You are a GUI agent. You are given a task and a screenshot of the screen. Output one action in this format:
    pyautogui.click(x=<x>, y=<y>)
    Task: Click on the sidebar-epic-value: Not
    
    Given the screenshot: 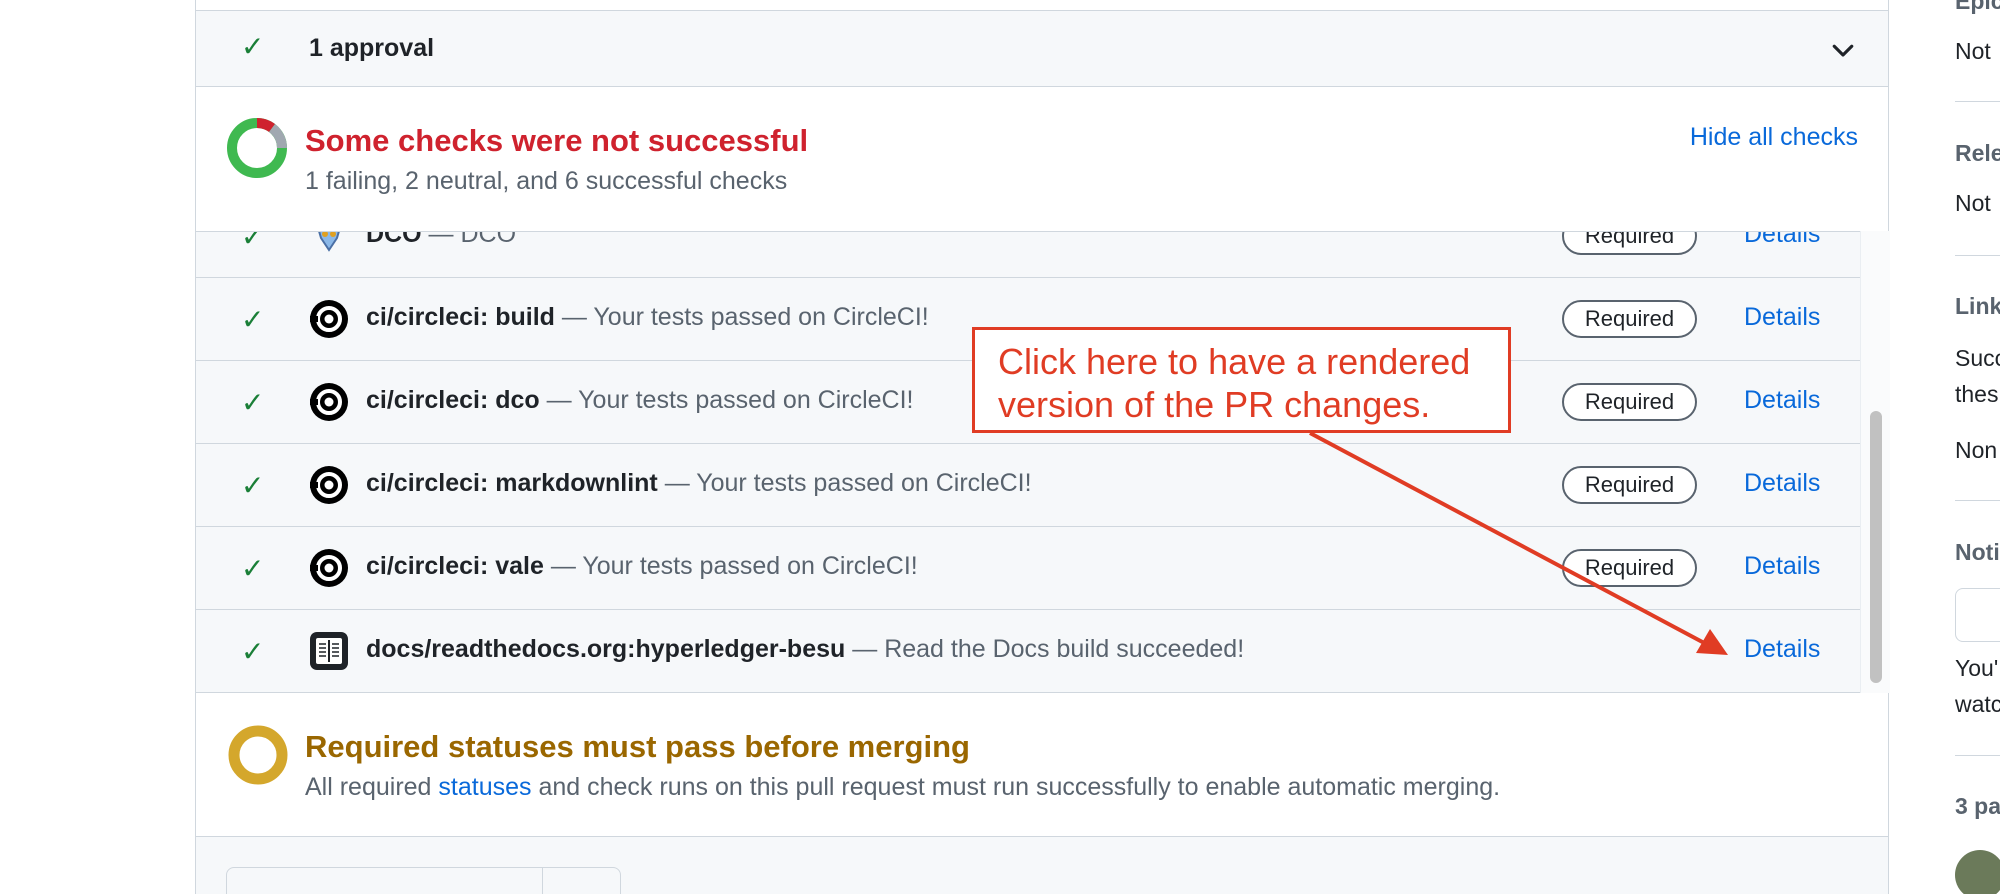 What is the action you would take?
    pyautogui.click(x=1973, y=51)
    